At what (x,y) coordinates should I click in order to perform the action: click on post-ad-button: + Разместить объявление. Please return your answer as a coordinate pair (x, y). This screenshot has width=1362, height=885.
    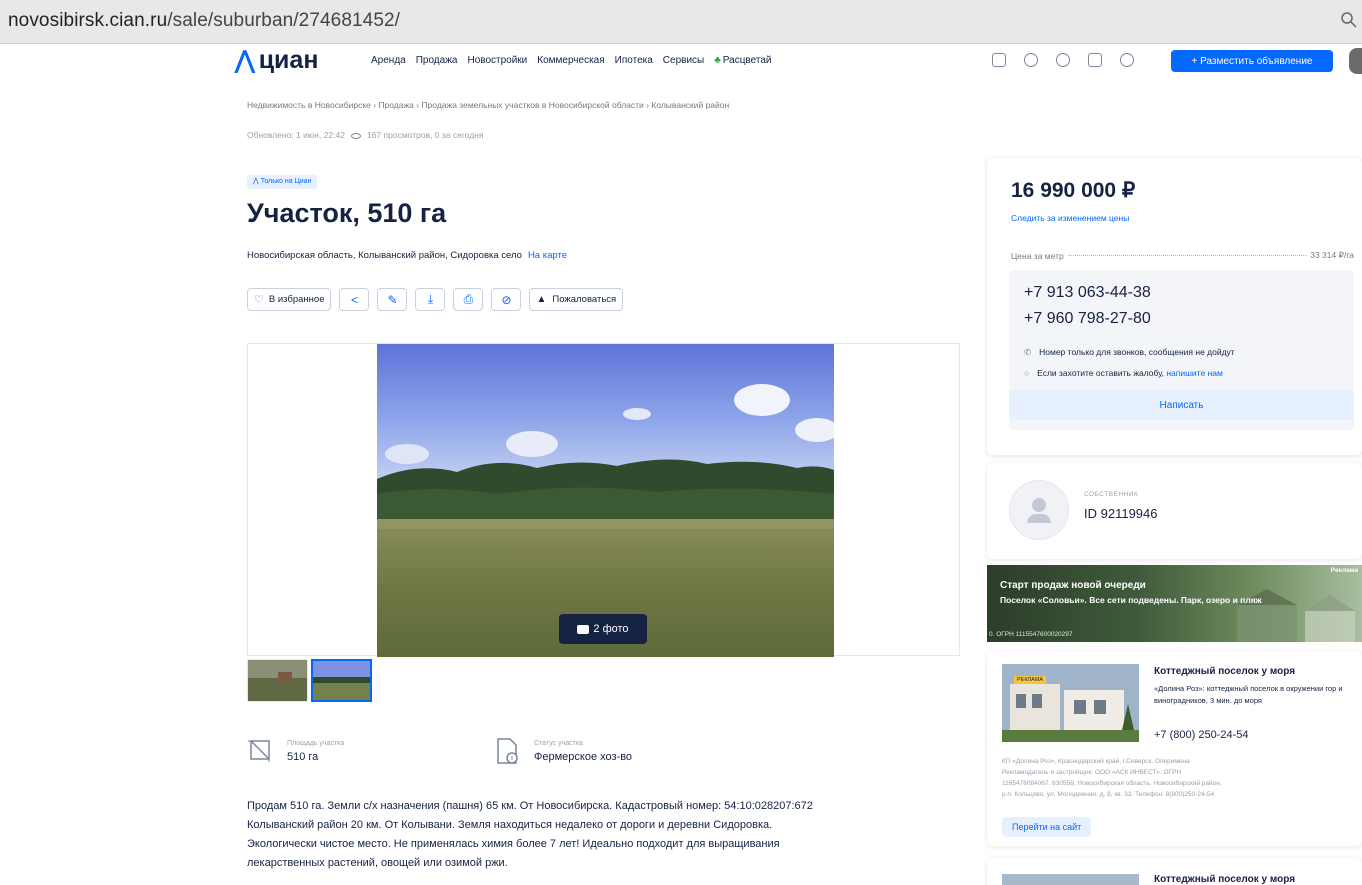
    Looking at the image, I should click on (1252, 61).